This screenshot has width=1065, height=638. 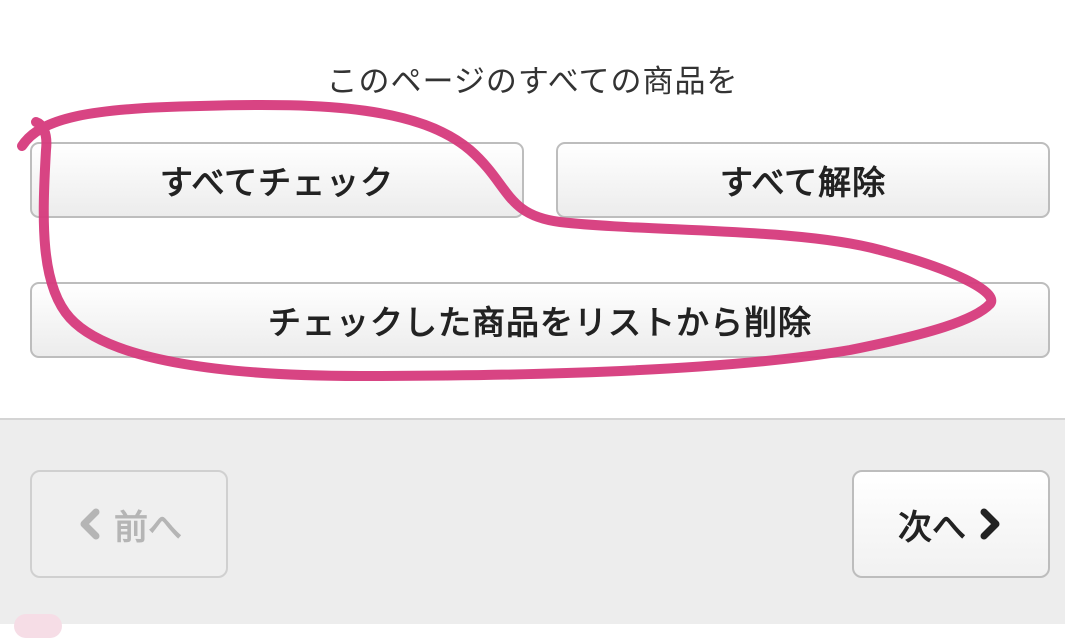 What do you see at coordinates (148, 527) in the screenshot?
I see `prev-page-label: 前へ` at bounding box center [148, 527].